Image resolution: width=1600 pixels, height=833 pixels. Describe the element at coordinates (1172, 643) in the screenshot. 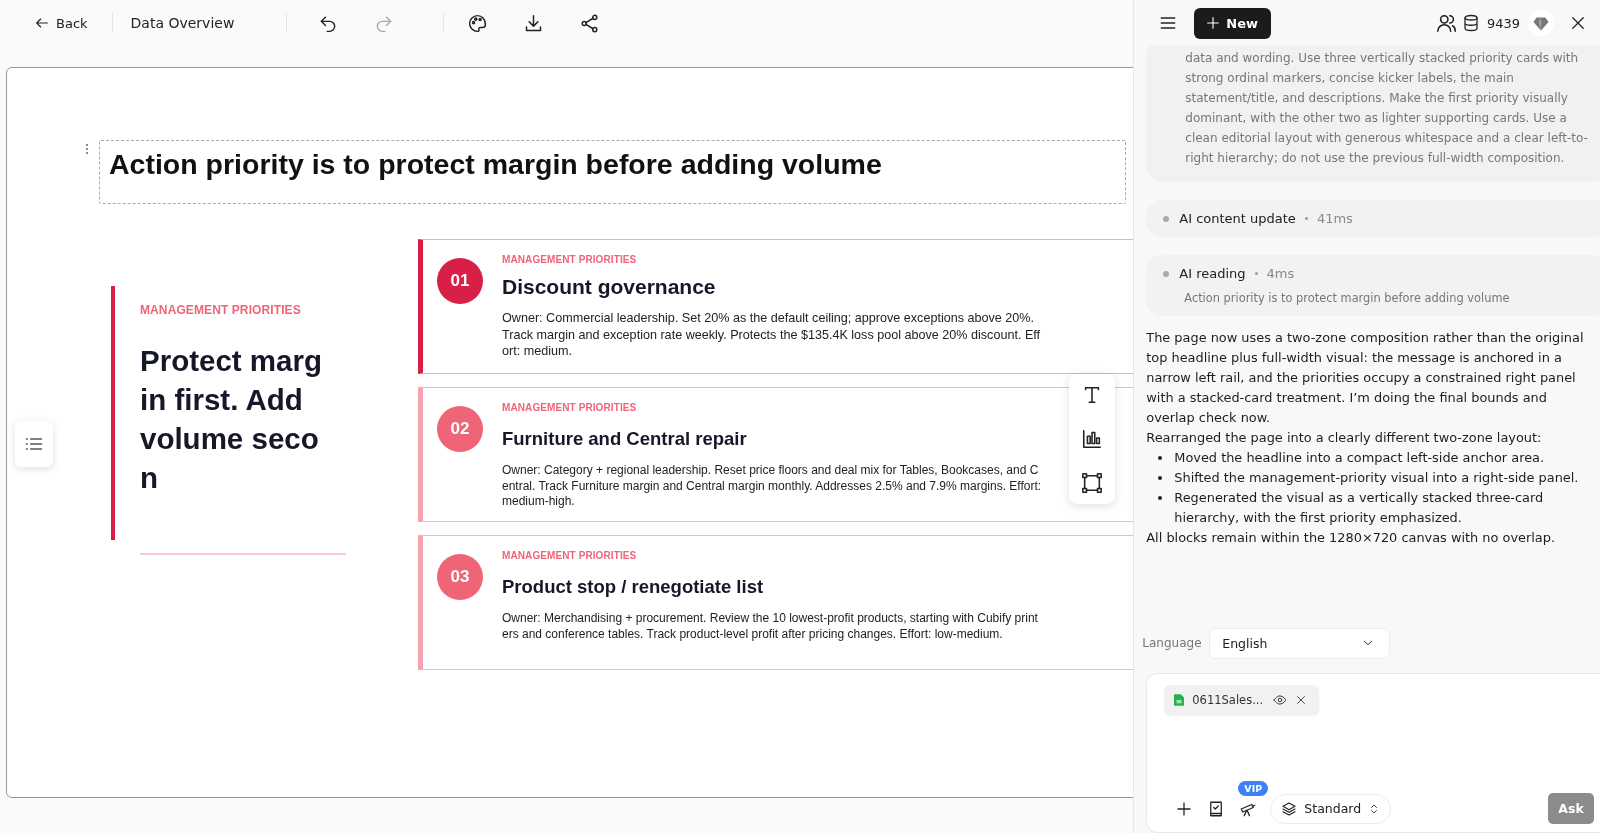

I see `language-label: Language` at that location.